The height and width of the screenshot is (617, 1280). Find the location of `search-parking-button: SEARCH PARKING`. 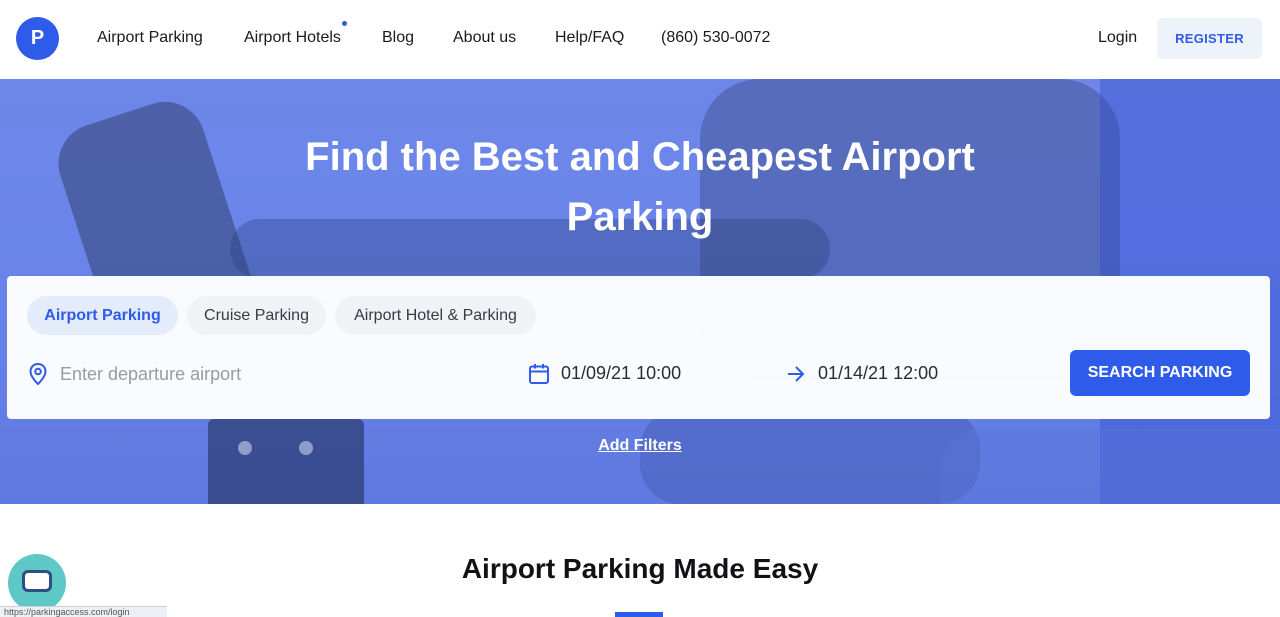

search-parking-button: SEARCH PARKING is located at coordinates (1160, 373).